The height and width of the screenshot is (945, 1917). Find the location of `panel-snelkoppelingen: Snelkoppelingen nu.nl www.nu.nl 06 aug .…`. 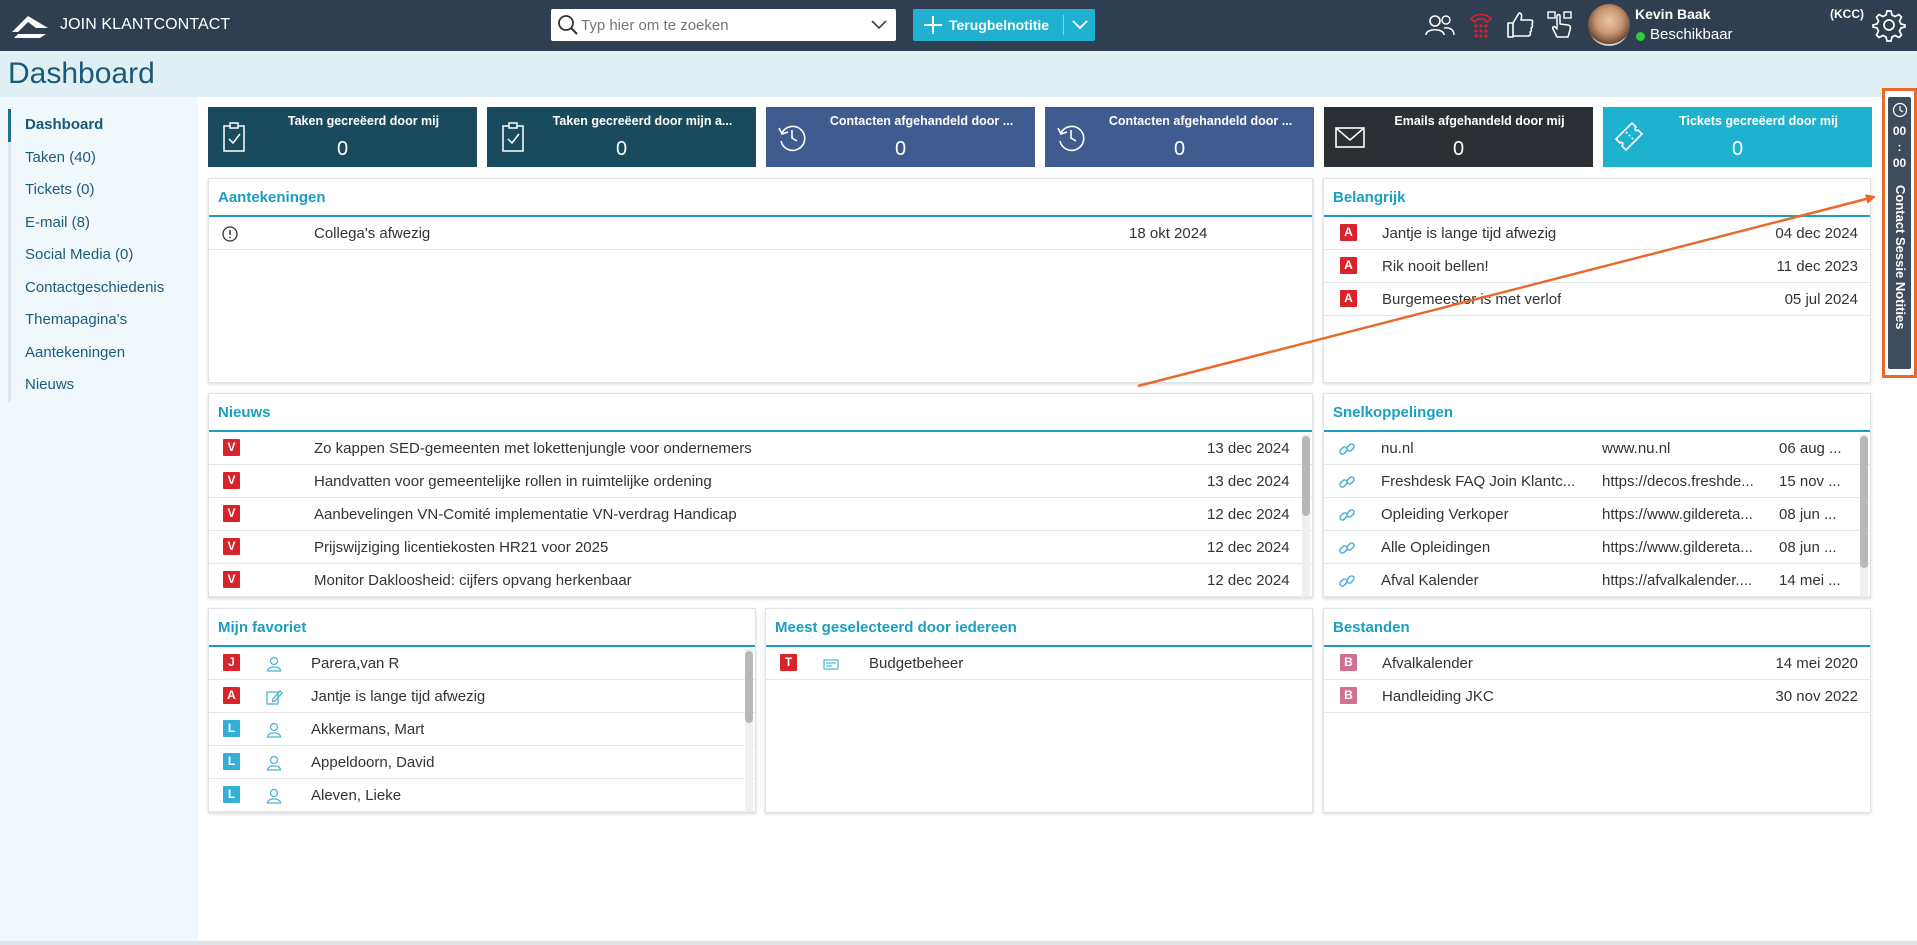

panel-snelkoppelingen: Snelkoppelingen nu.nl www.nu.nl 06 aug .… is located at coordinates (1597, 495).